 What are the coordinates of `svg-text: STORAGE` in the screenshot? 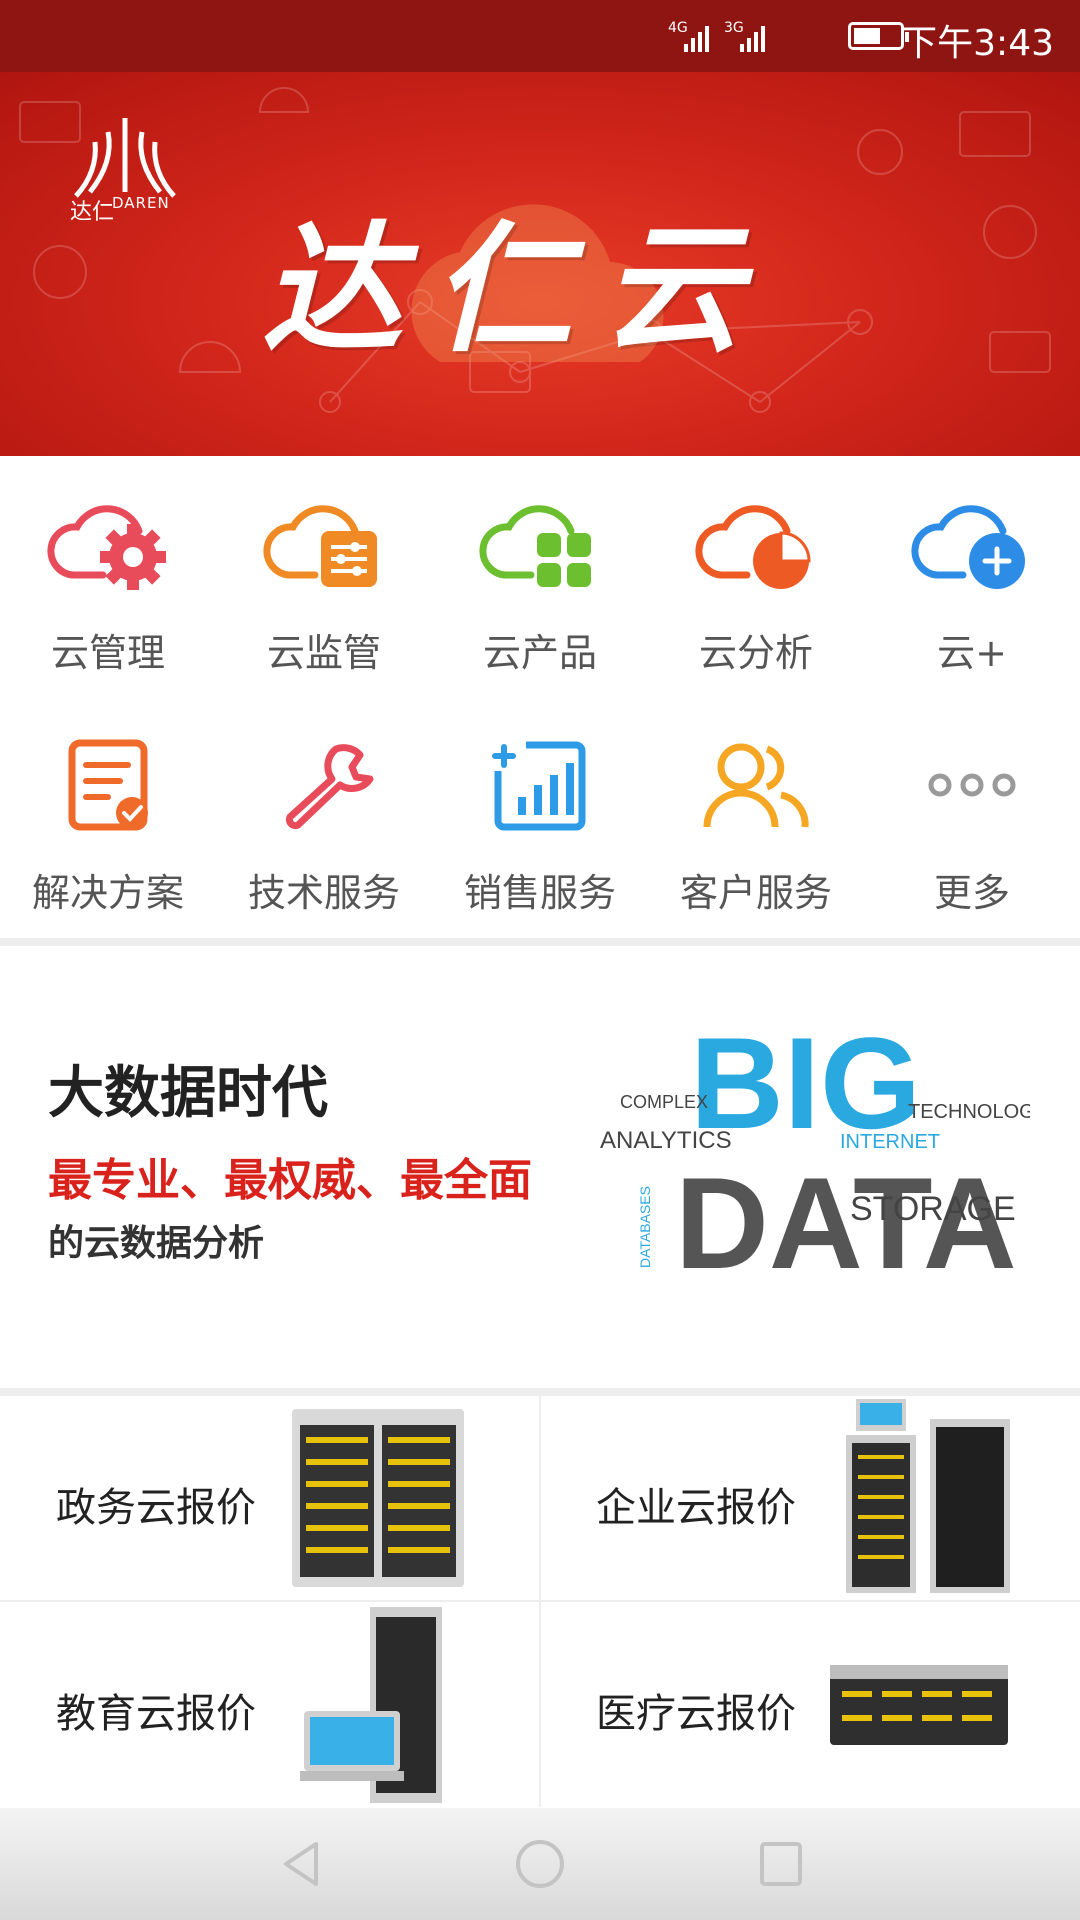 It's located at (933, 1209).